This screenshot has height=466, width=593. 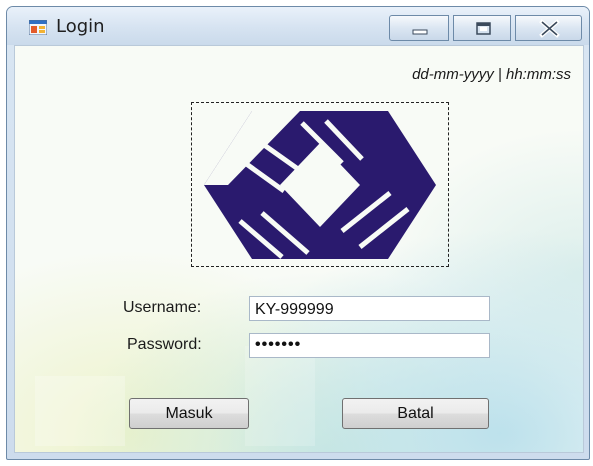 I want to click on password-field: •••••••, so click(x=369, y=345).